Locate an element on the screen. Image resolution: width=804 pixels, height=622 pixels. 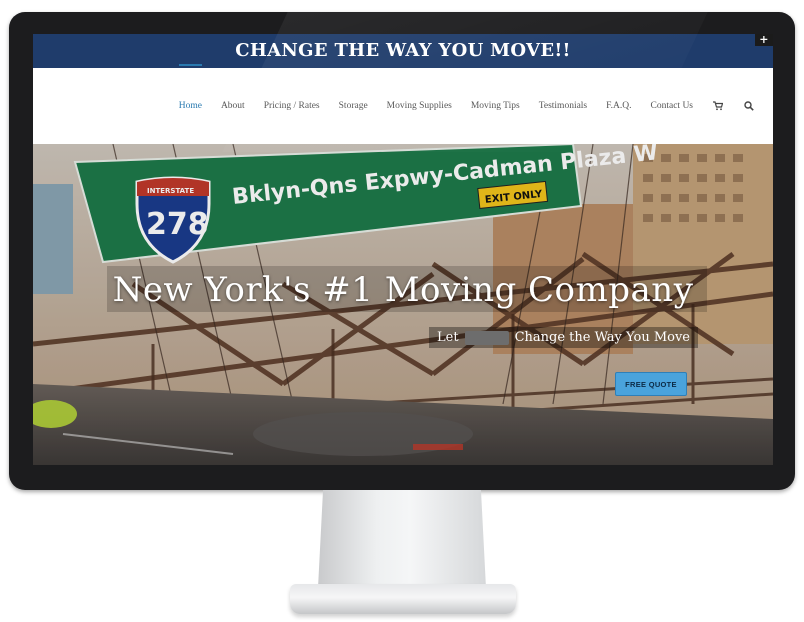
nav-item-moving-tips: Moving Tips is located at coordinates (495, 106).